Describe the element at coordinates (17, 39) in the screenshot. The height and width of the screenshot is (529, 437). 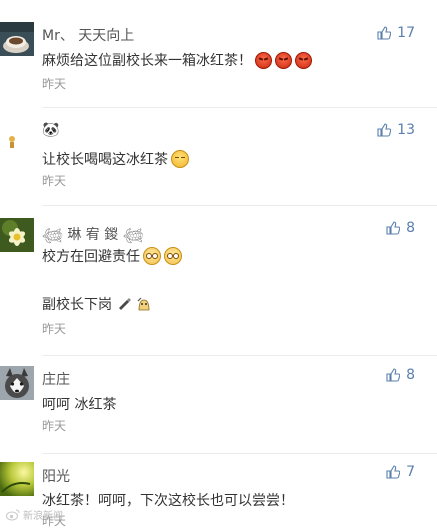
I see `coffee-cup-avatar` at that location.